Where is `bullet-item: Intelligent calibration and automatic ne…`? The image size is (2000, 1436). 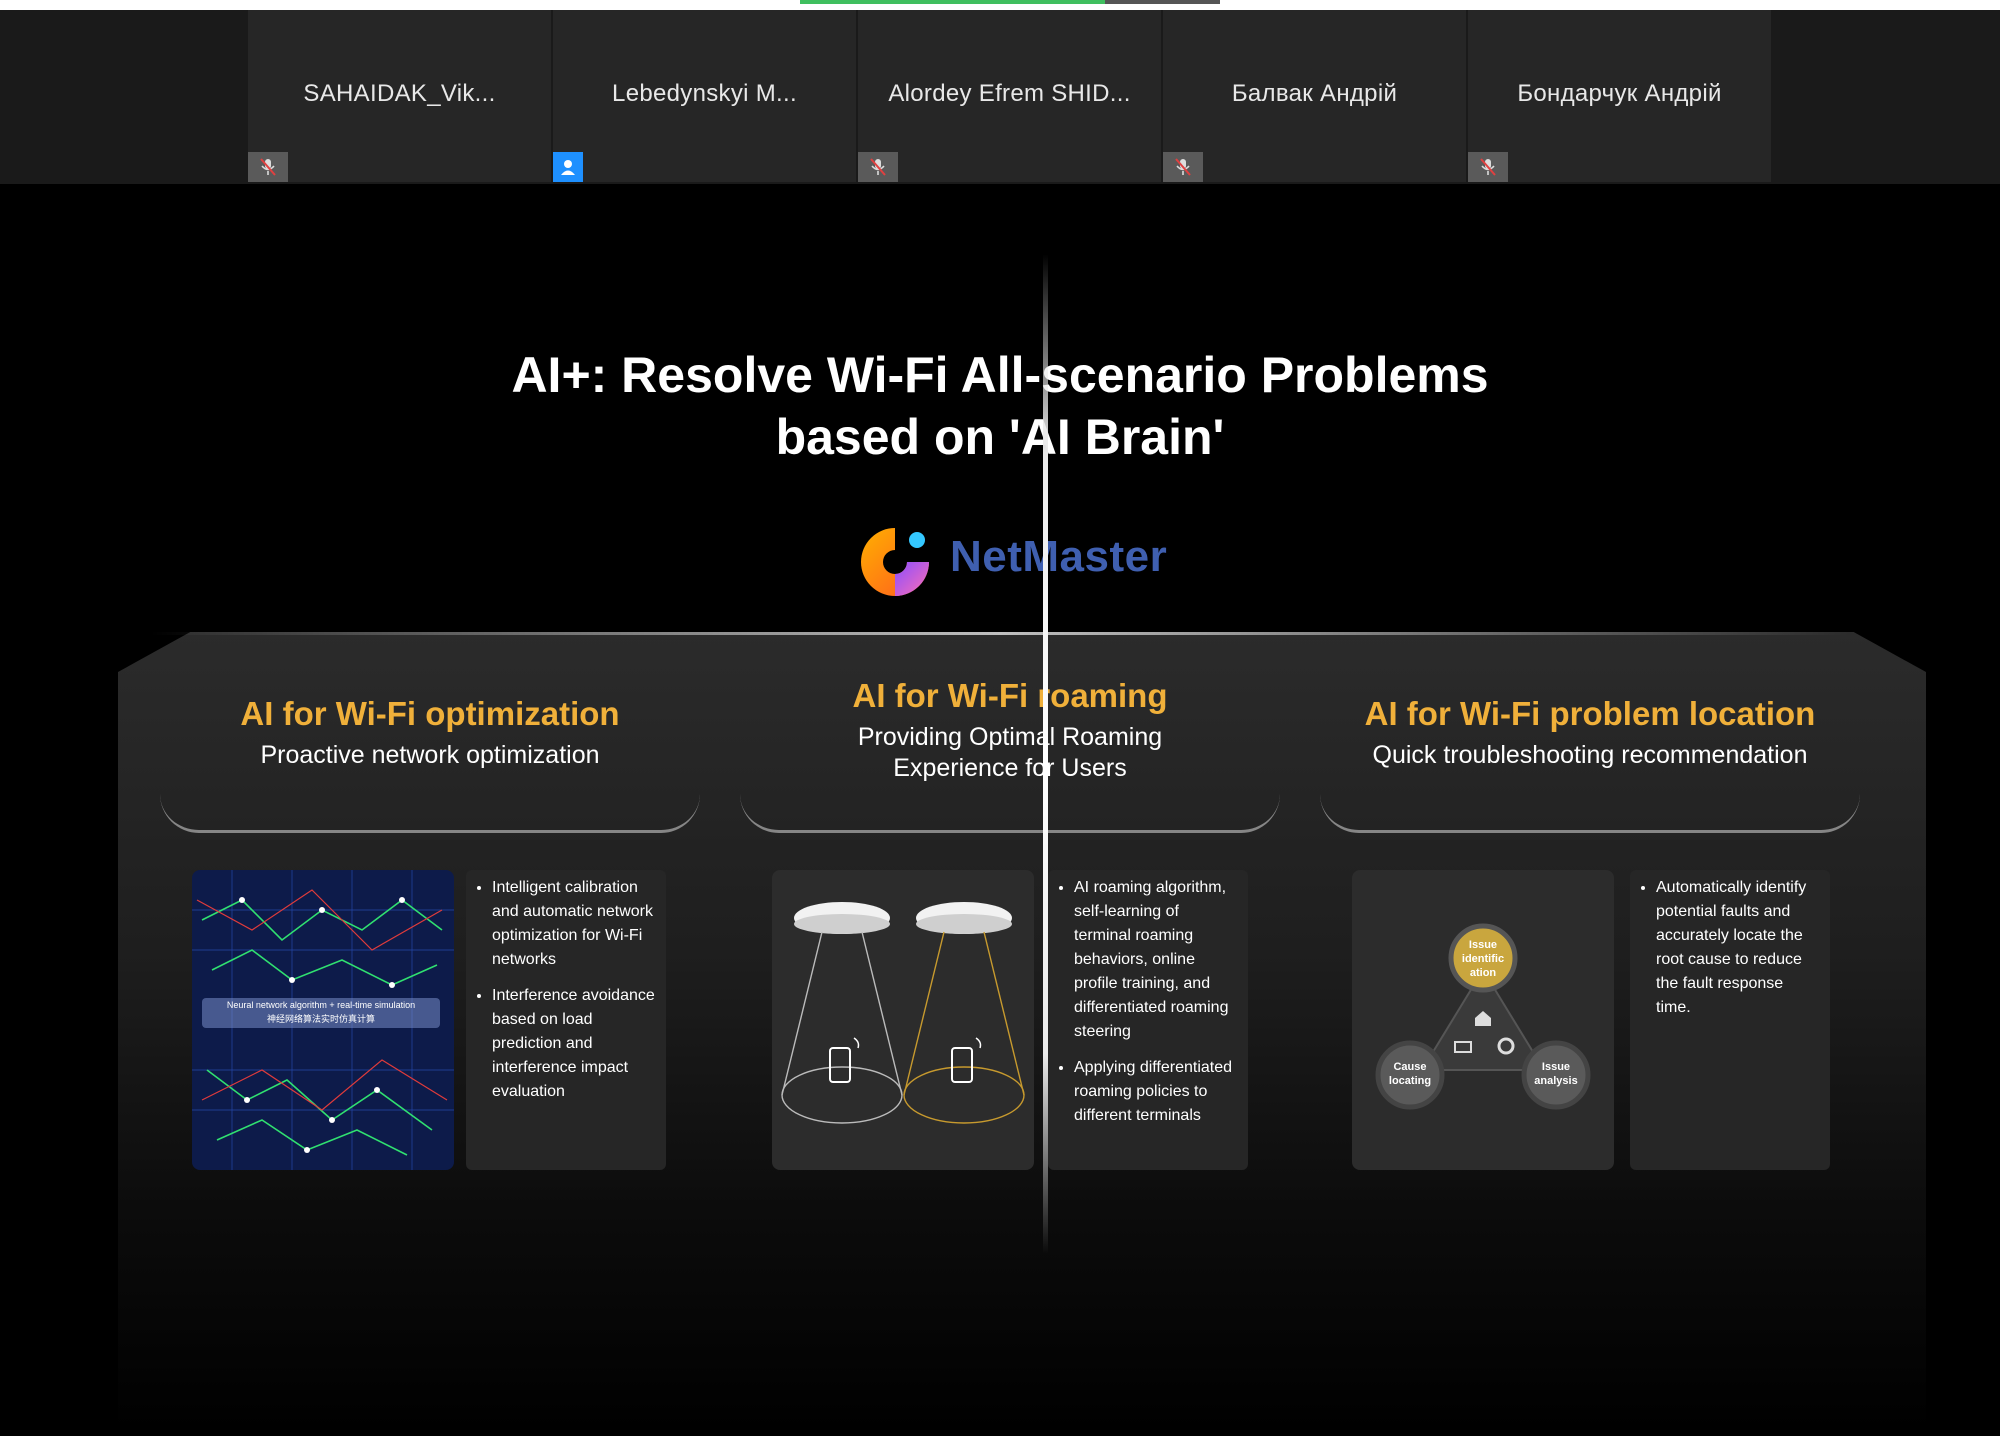 bullet-item: Intelligent calibration and automatic ne… is located at coordinates (574, 924).